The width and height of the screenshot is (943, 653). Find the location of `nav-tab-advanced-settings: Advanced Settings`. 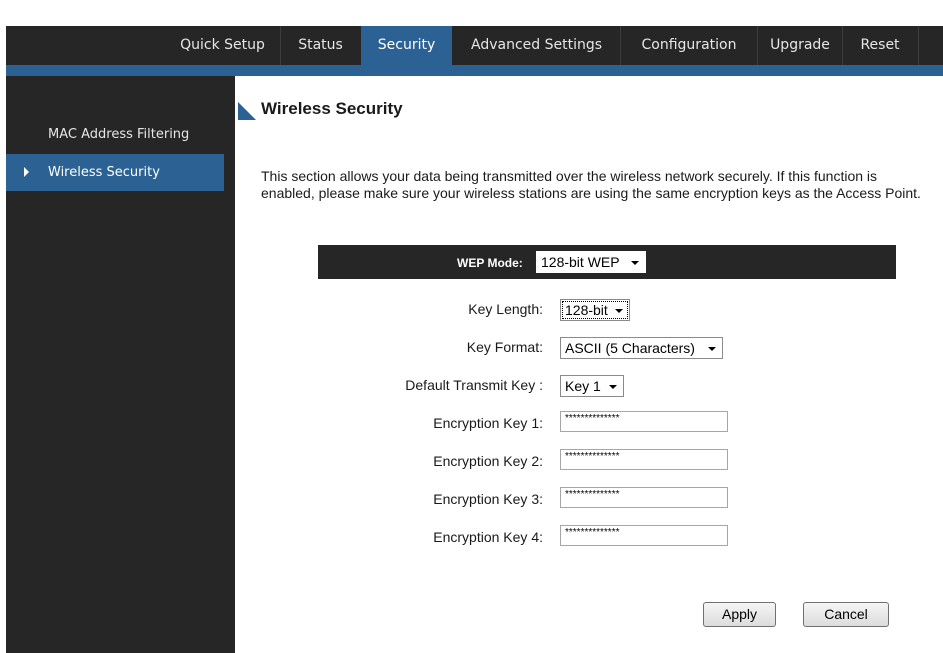

nav-tab-advanced-settings: Advanced Settings is located at coordinates (536, 45).